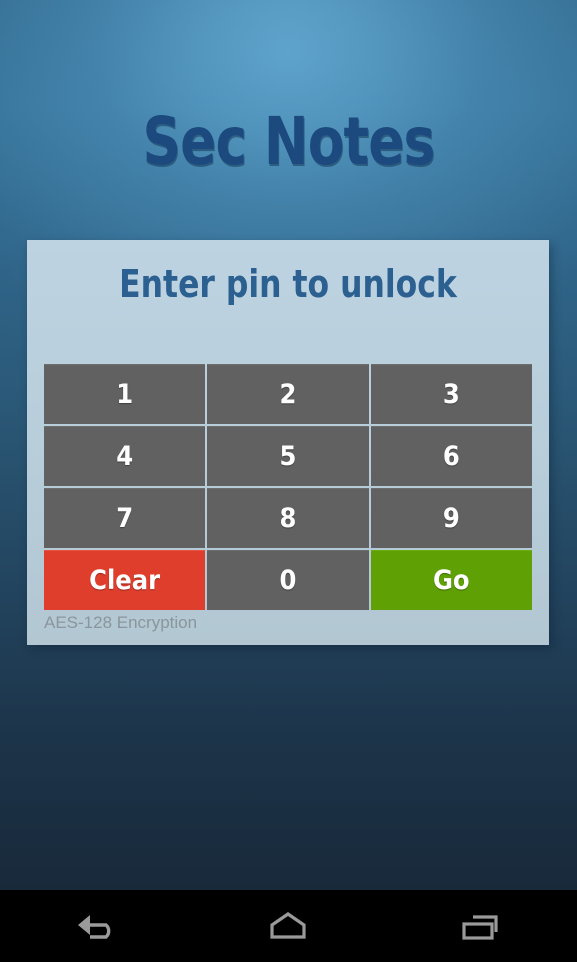 This screenshot has width=577, height=962. Describe the element at coordinates (451, 394) in the screenshot. I see `key-3: 3` at that location.